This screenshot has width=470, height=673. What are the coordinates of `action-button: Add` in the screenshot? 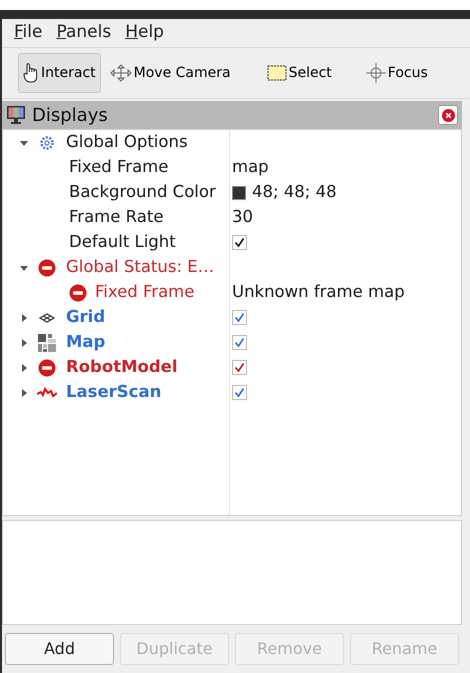 It's located at (59, 649).